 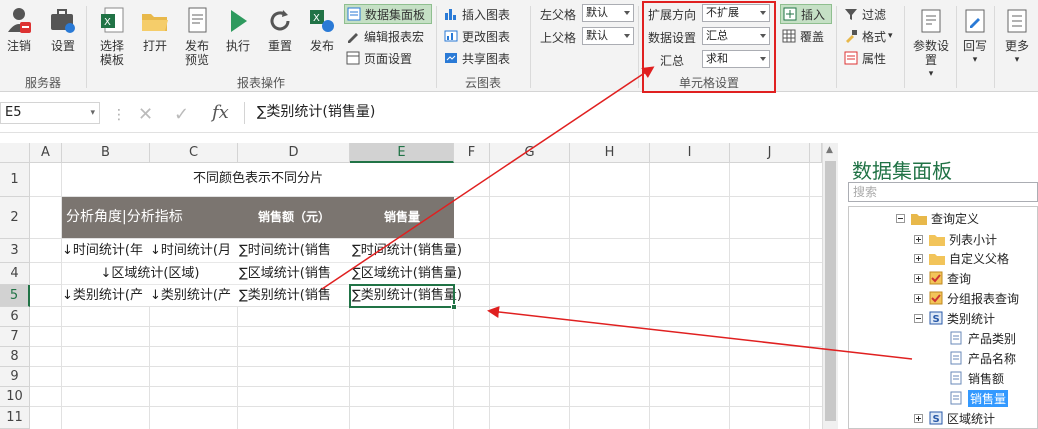 What do you see at coordinates (700, 333) in the screenshot?
I see `arrow-to-active-cell` at bounding box center [700, 333].